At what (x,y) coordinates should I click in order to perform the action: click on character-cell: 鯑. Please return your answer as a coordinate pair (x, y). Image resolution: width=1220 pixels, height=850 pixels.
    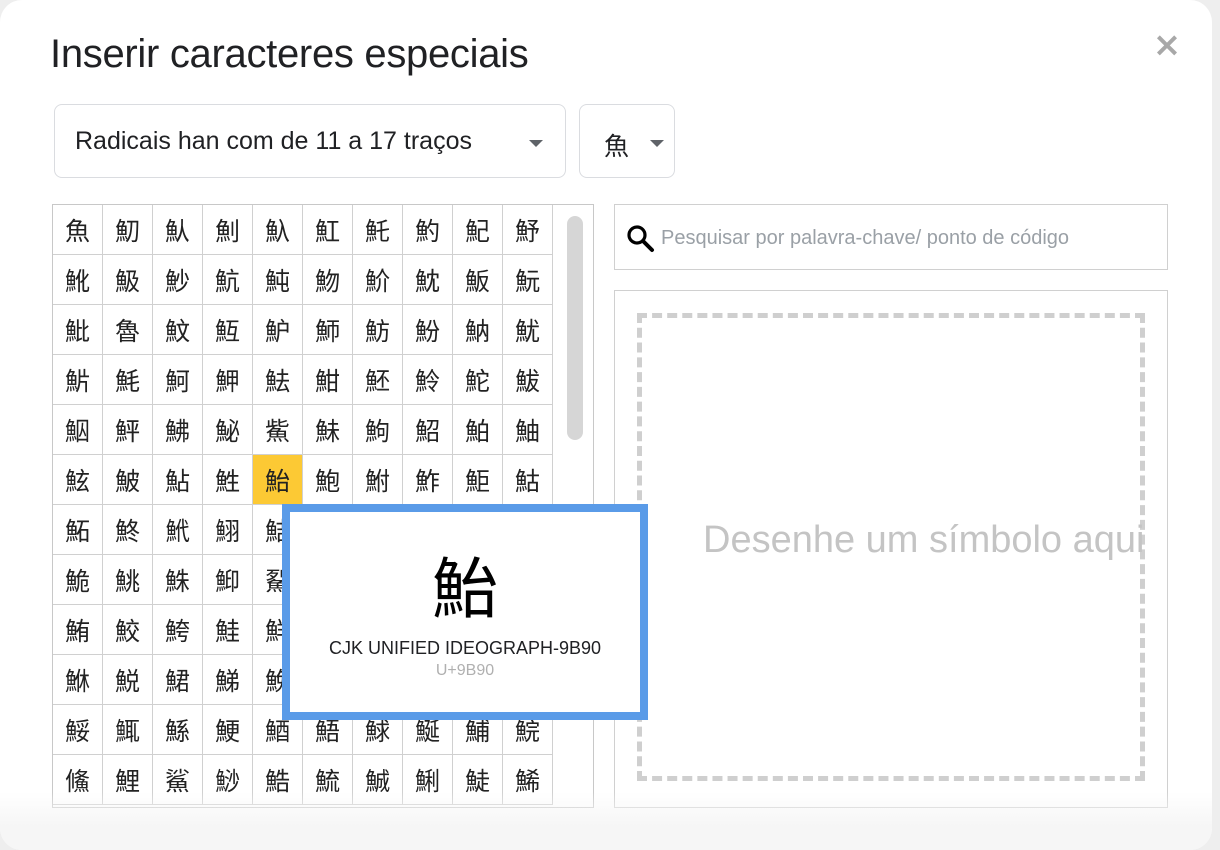
    Looking at the image, I should click on (528, 780).